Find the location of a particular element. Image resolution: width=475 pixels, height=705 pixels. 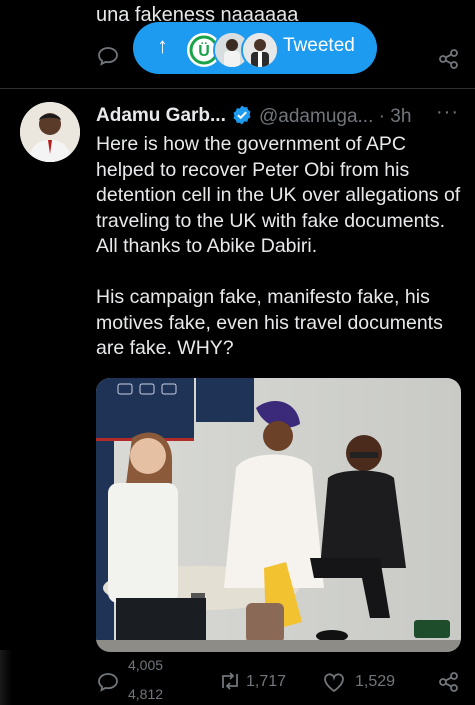

previous-reply-icon is located at coordinates (108, 58).